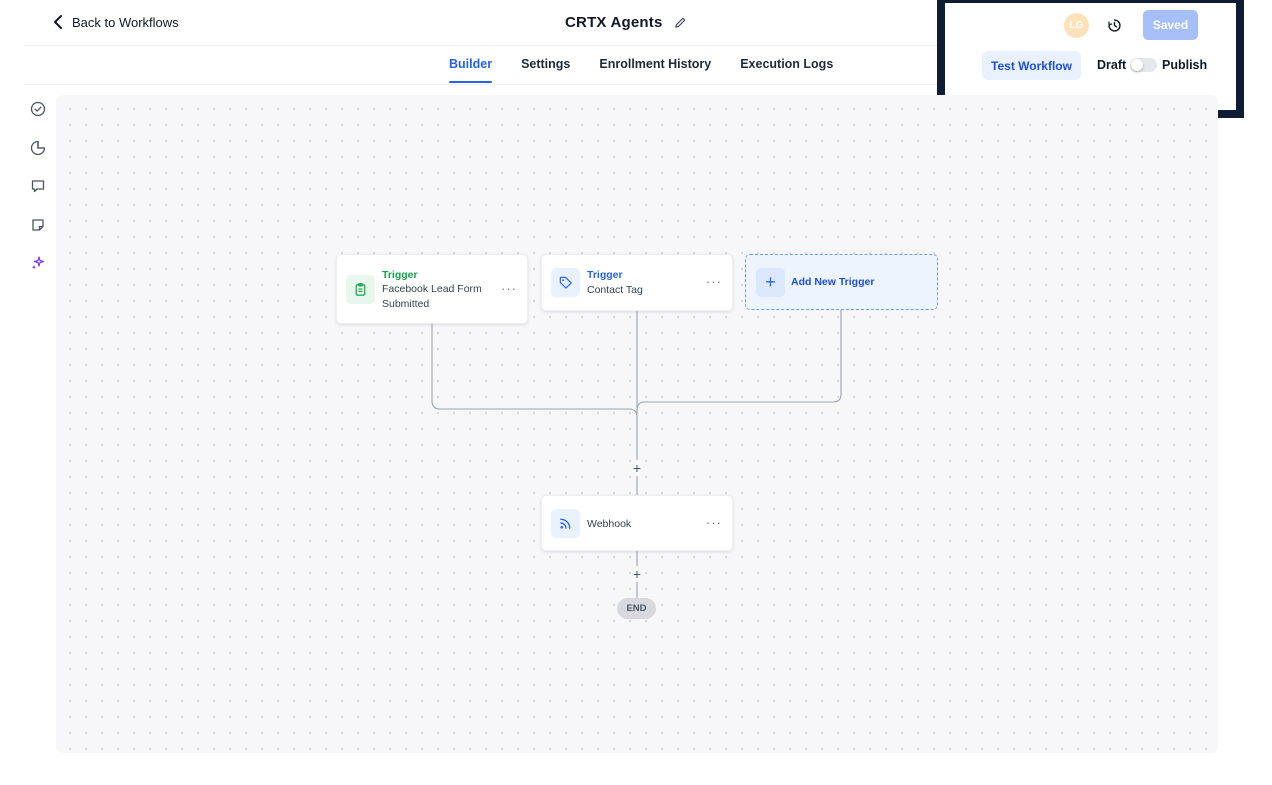  Describe the element at coordinates (786, 69) in the screenshot. I see `tab-execution-logs: Execution Logs` at that location.